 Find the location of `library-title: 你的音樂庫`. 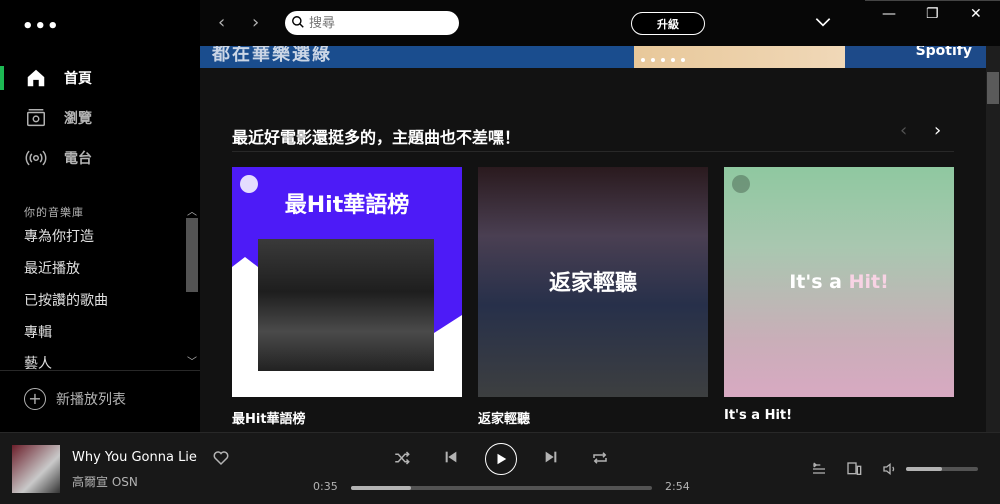

library-title: 你的音樂庫 is located at coordinates (54, 212).